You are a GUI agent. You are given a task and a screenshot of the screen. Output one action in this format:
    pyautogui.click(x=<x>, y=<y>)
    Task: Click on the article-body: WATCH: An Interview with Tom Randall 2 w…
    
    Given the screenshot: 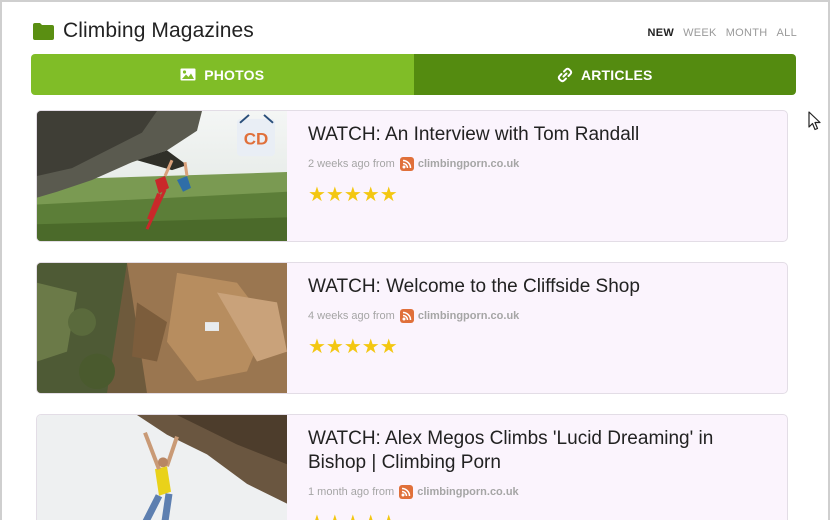 What is the action you would take?
    pyautogui.click(x=541, y=159)
    